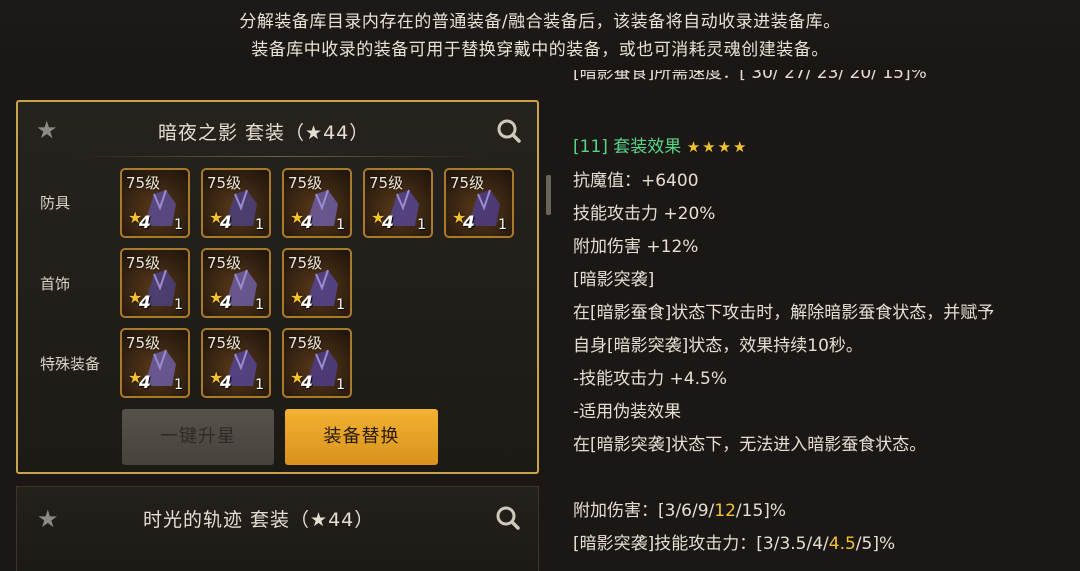  I want to click on effect-line: 技能攻击力 +20%, so click(644, 214).